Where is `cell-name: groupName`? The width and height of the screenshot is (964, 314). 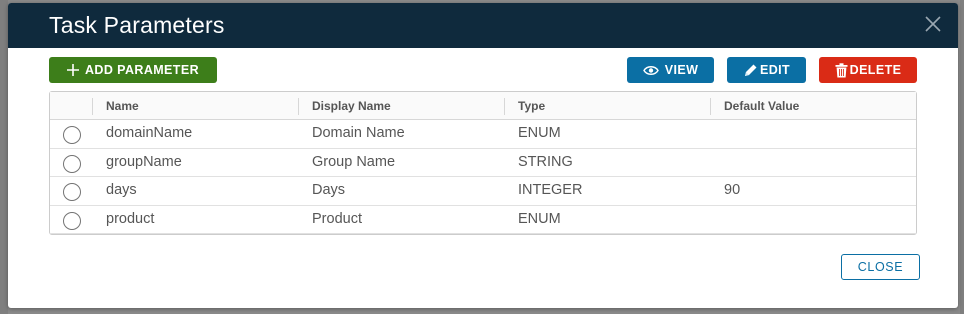 cell-name: groupName is located at coordinates (144, 161).